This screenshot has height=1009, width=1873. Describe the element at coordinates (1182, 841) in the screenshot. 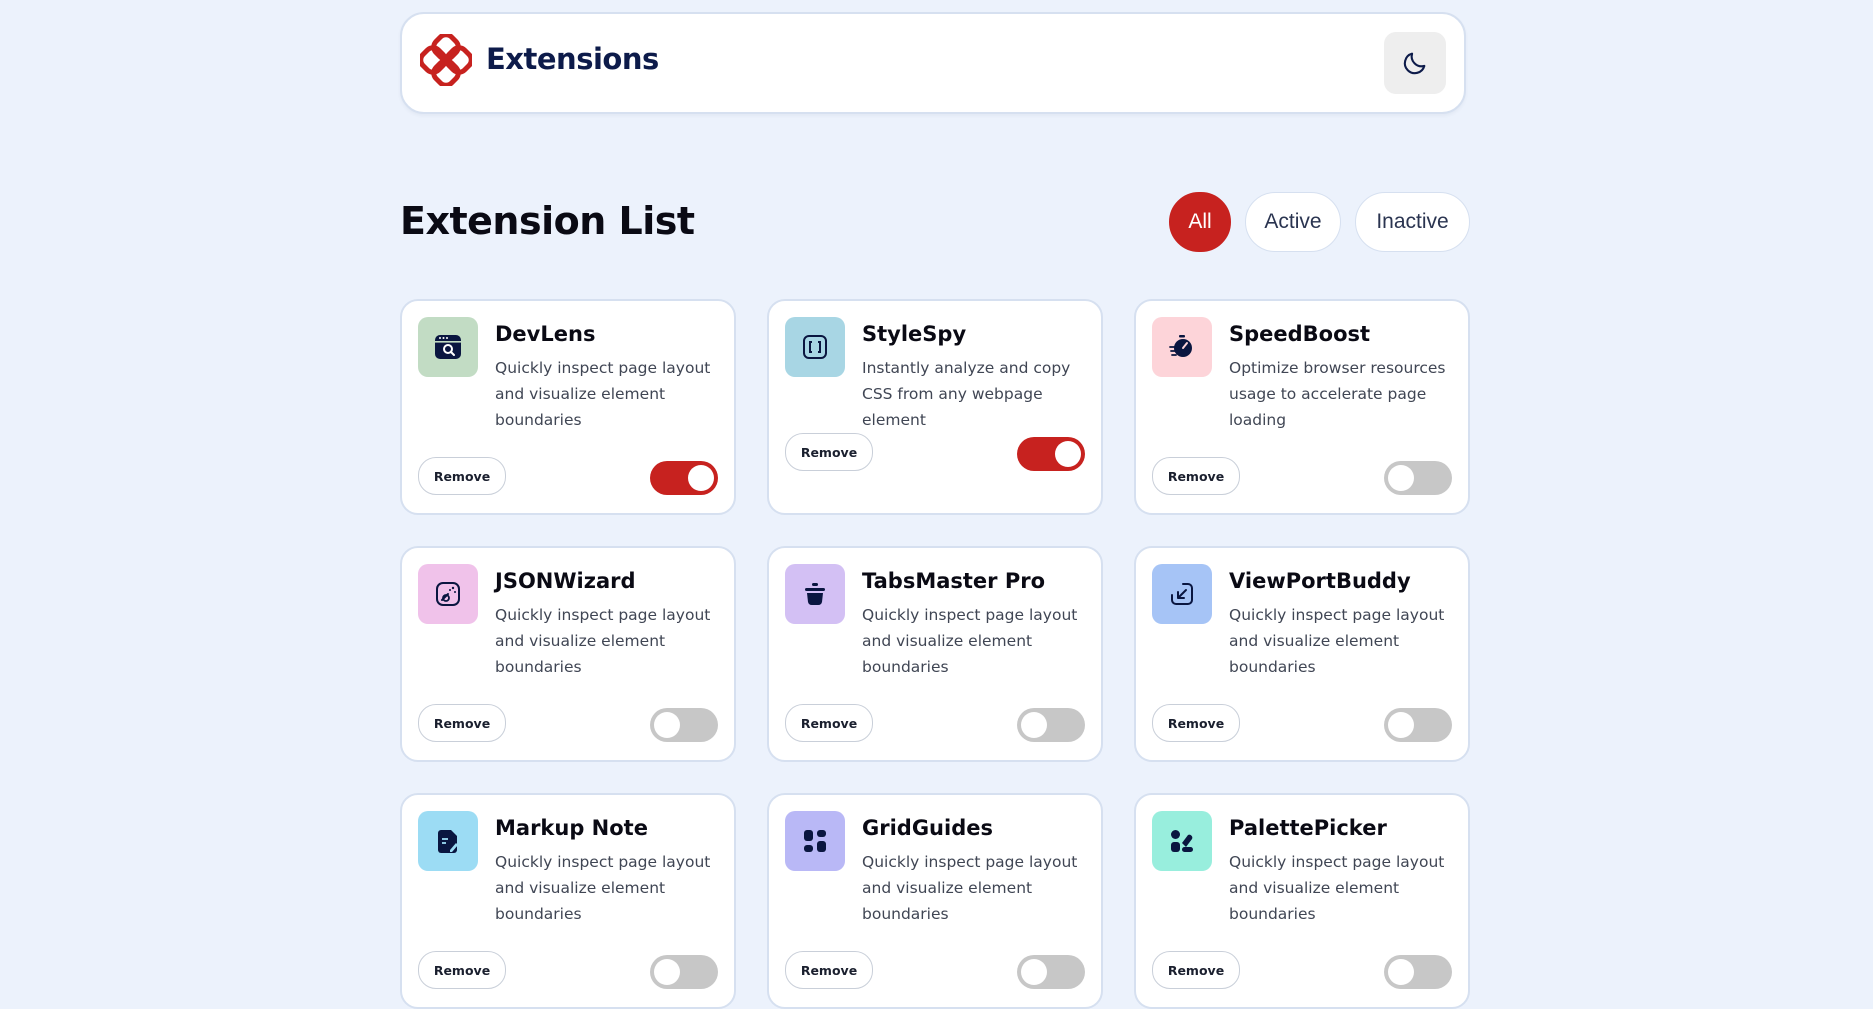

I see `palettepicker-icon` at that location.